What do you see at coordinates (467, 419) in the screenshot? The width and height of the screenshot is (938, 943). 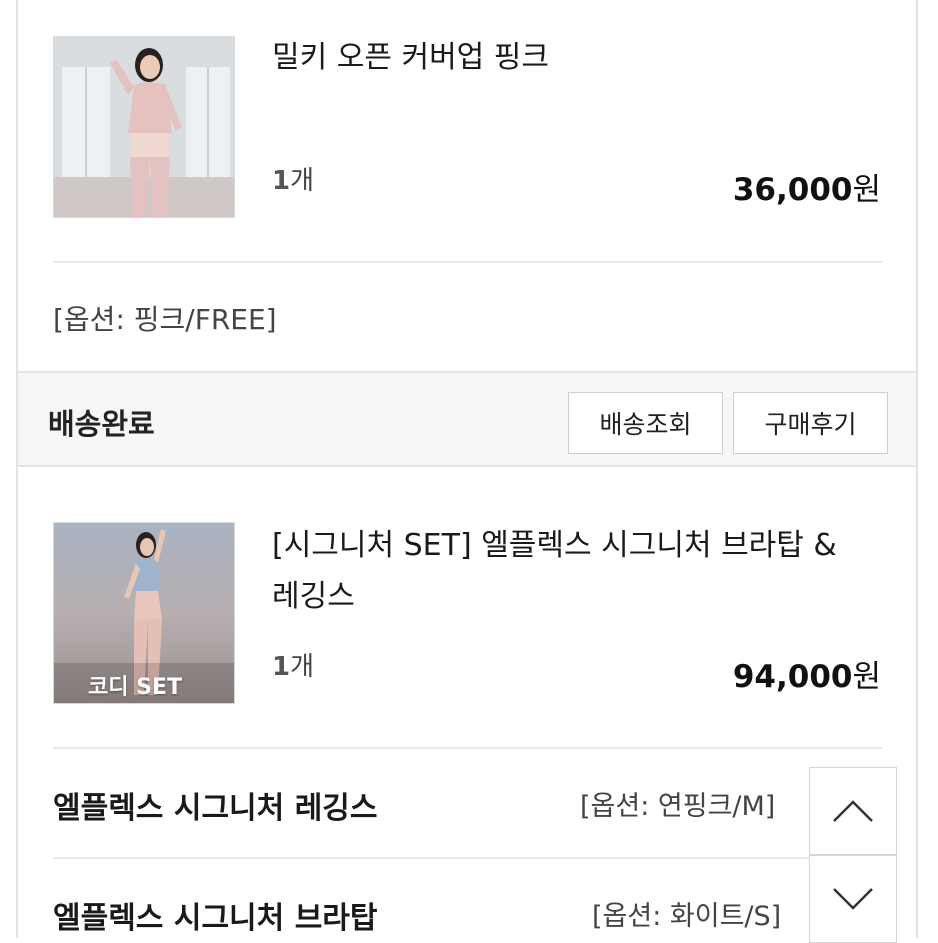 I see `delivery-status-bar: 배송완료 배송조회 구매후기` at bounding box center [467, 419].